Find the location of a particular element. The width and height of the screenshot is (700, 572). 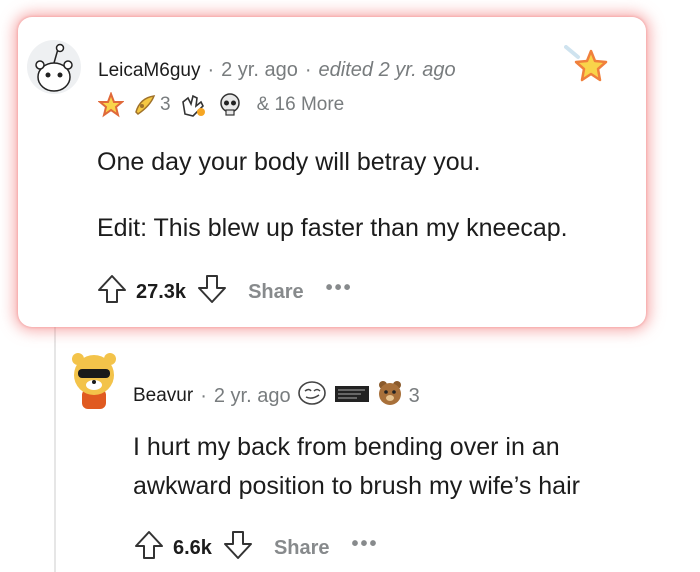

give-award-icon is located at coordinates (586, 67).